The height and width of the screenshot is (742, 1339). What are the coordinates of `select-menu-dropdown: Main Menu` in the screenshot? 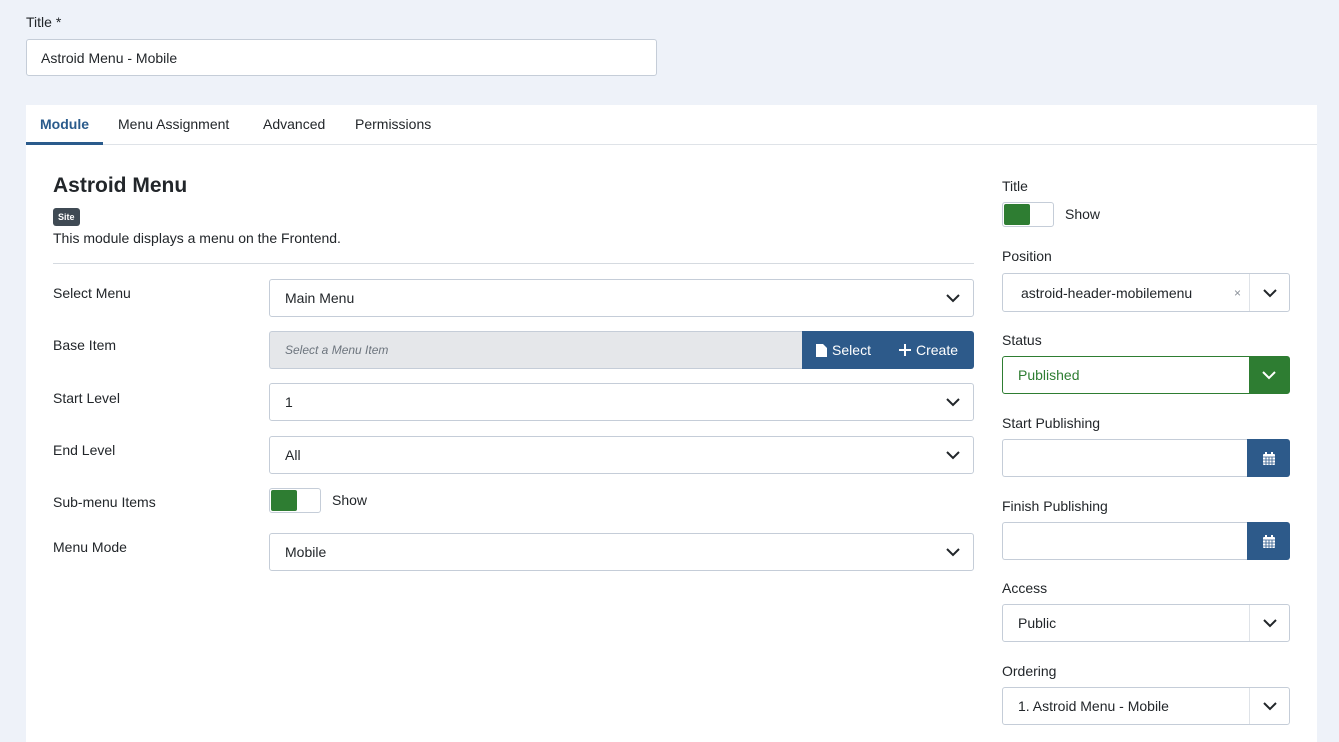 It's located at (621, 298).